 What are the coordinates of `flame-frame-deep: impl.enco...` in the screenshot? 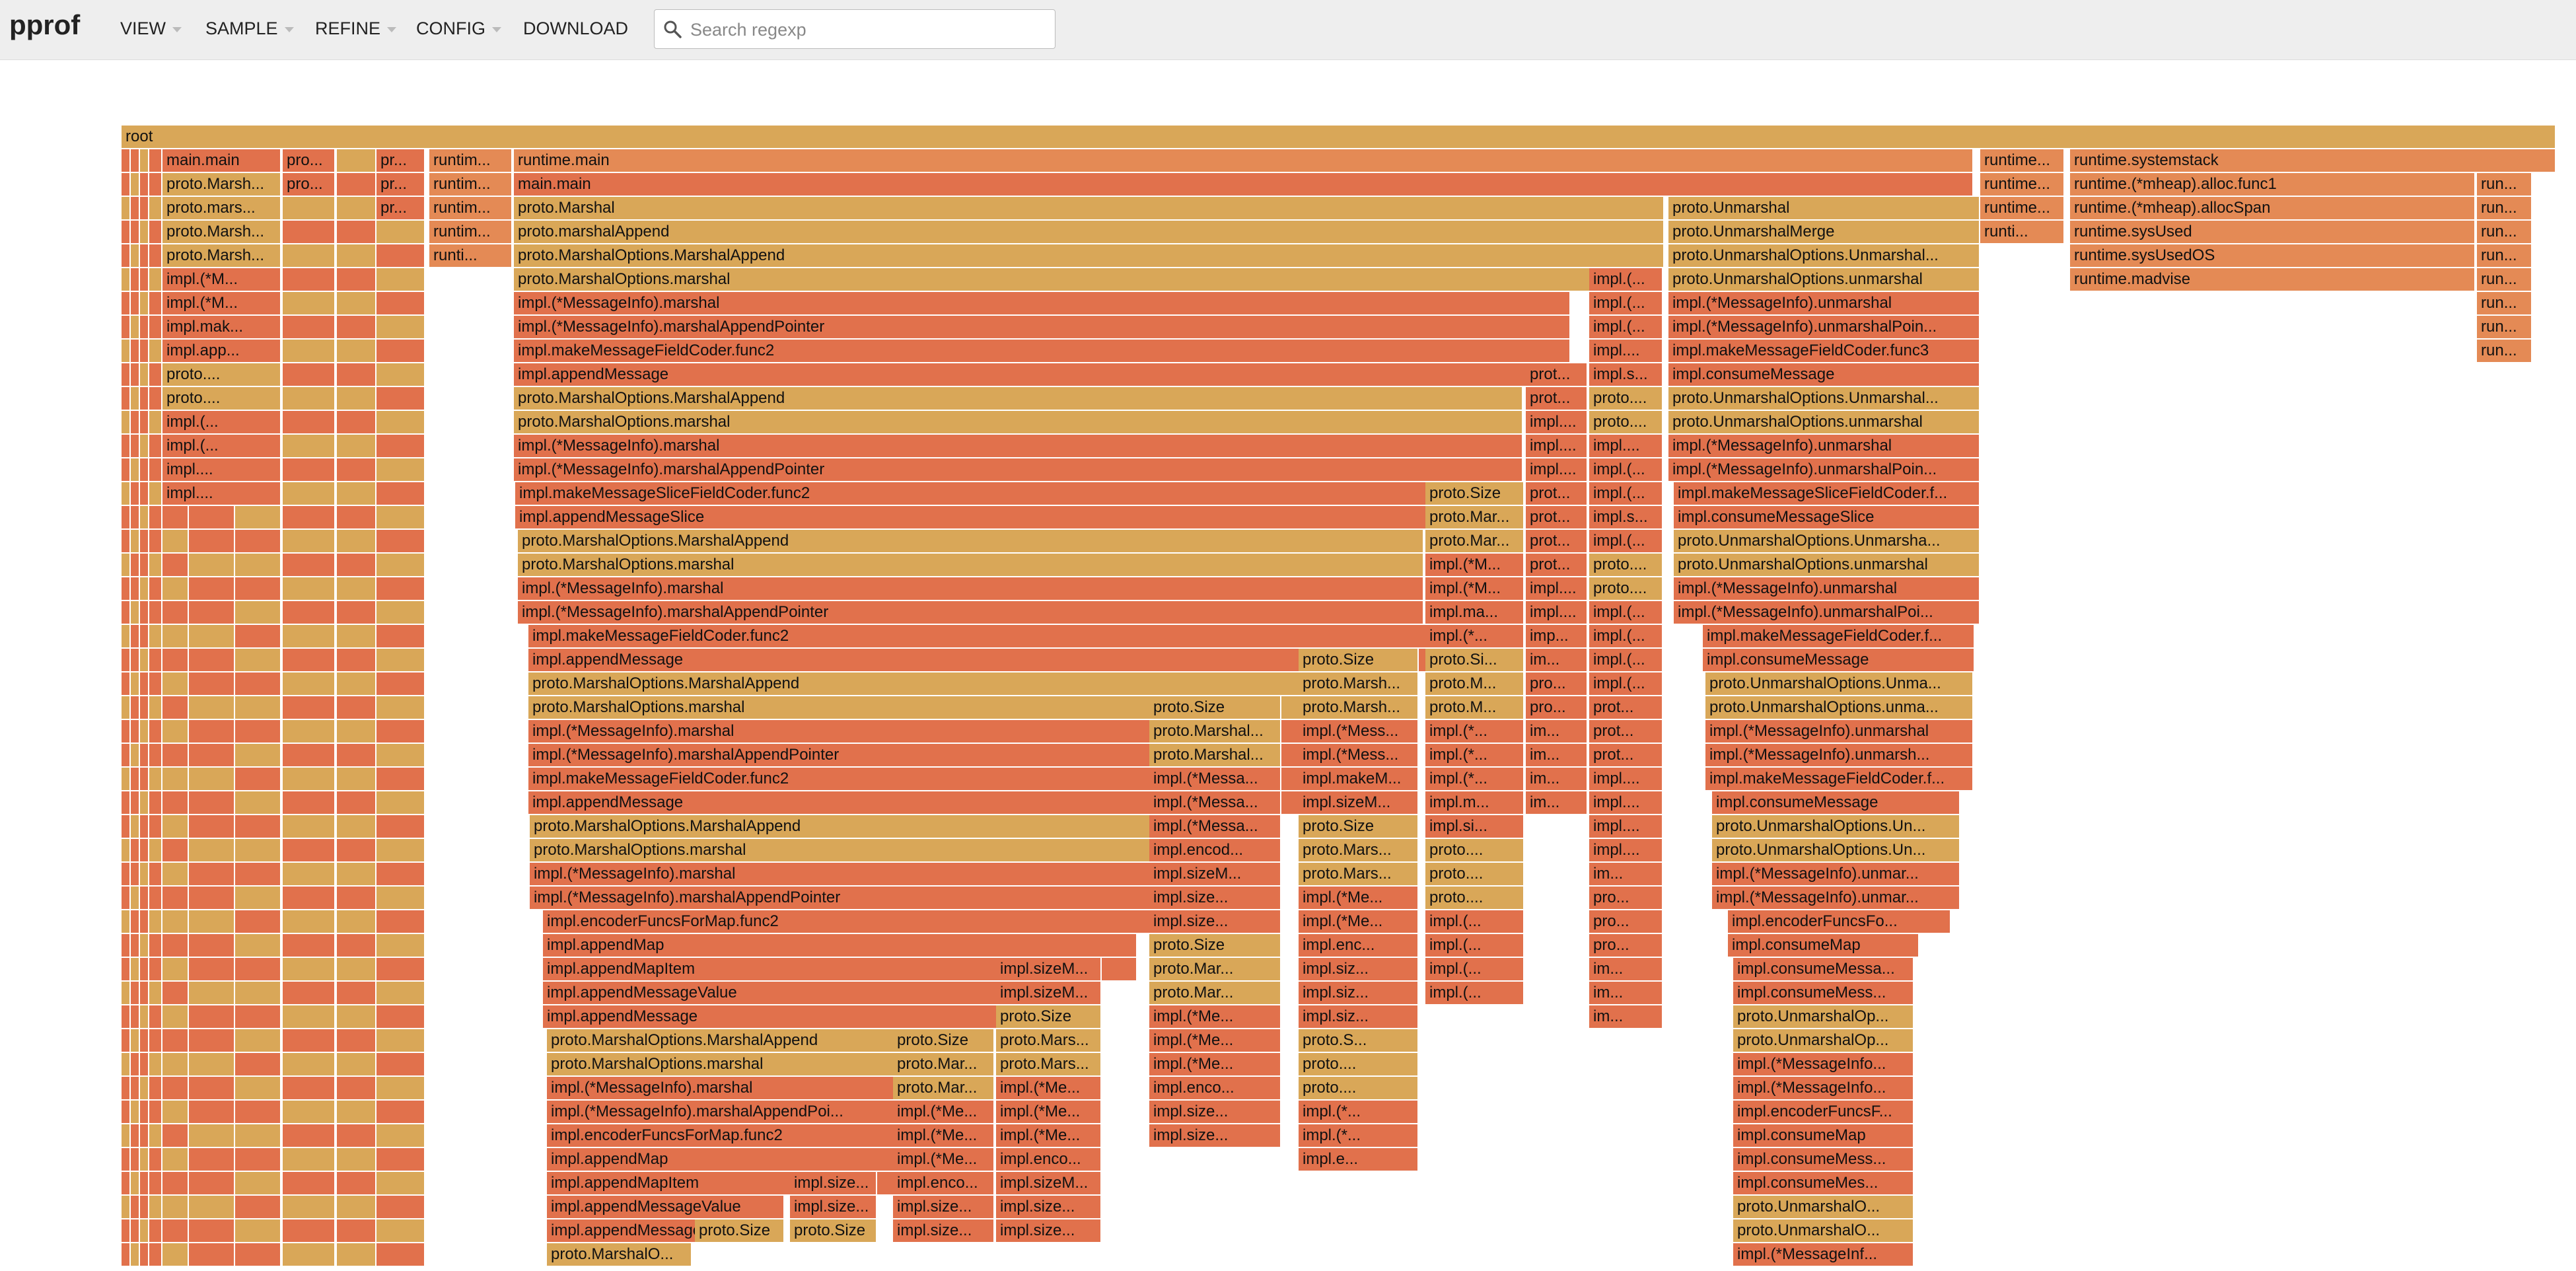 It's located at (1049, 1160).